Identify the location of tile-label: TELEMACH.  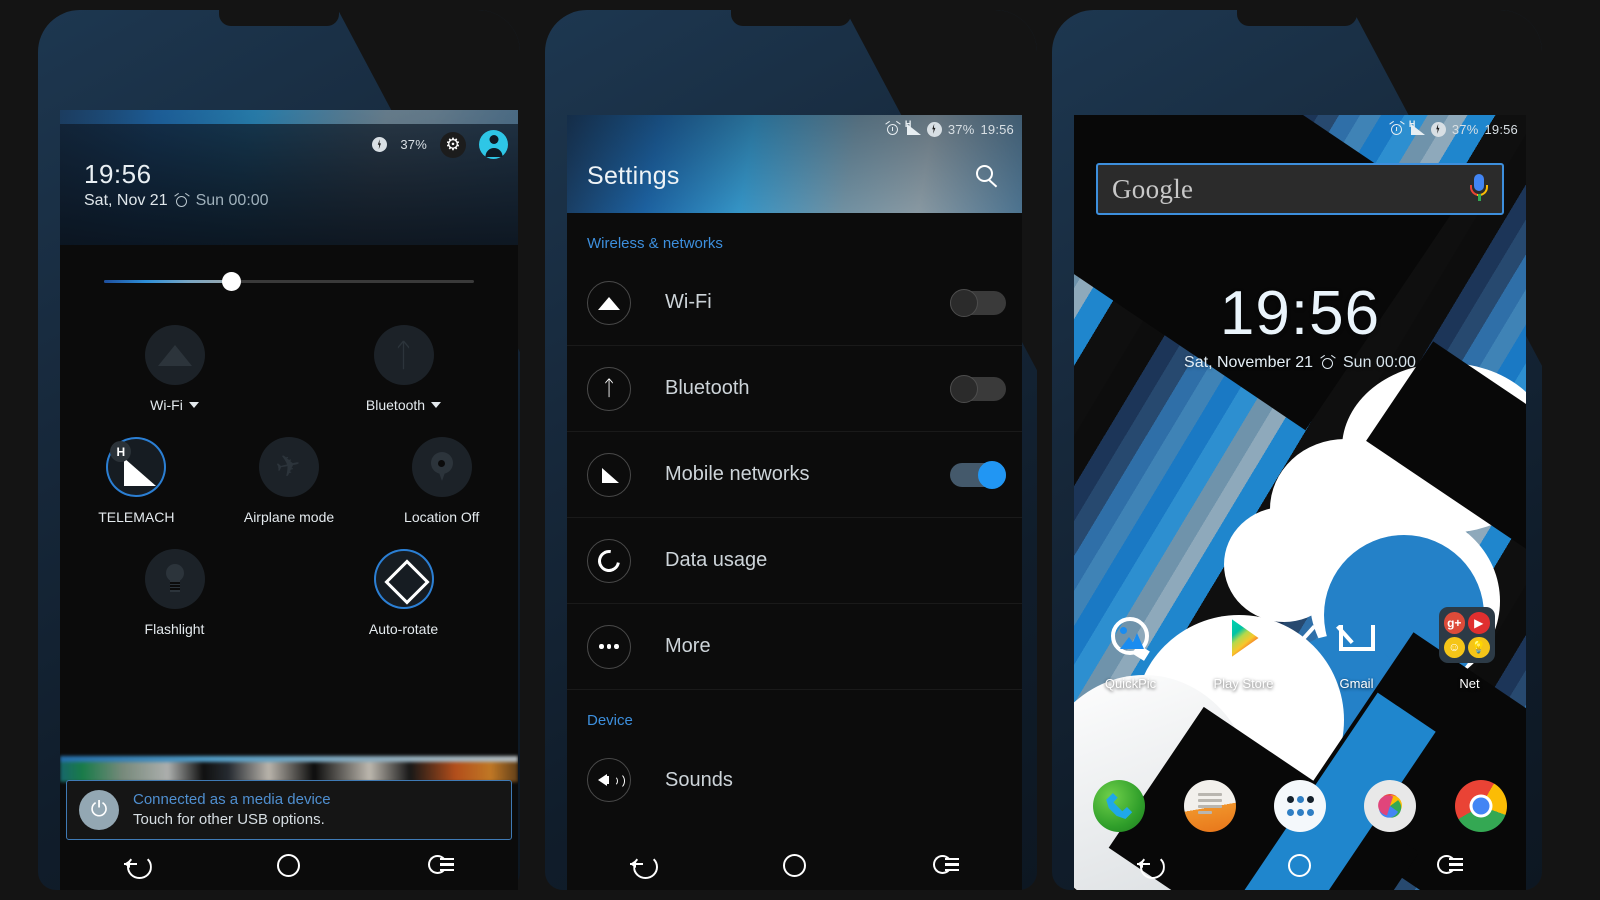
(136, 517).